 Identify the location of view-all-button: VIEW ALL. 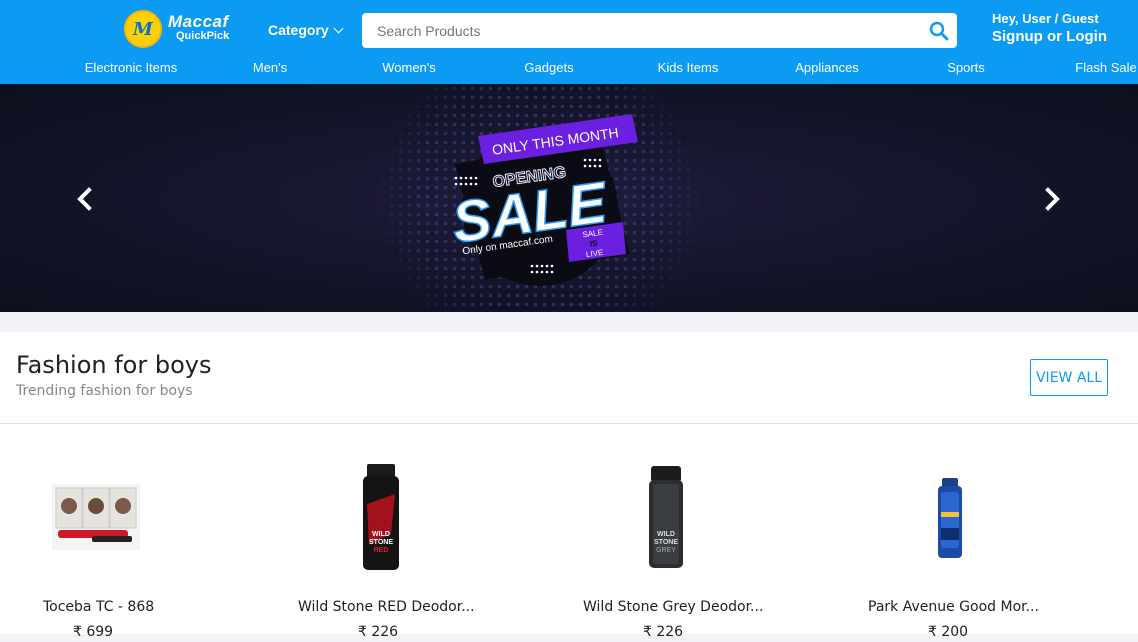
(1069, 377).